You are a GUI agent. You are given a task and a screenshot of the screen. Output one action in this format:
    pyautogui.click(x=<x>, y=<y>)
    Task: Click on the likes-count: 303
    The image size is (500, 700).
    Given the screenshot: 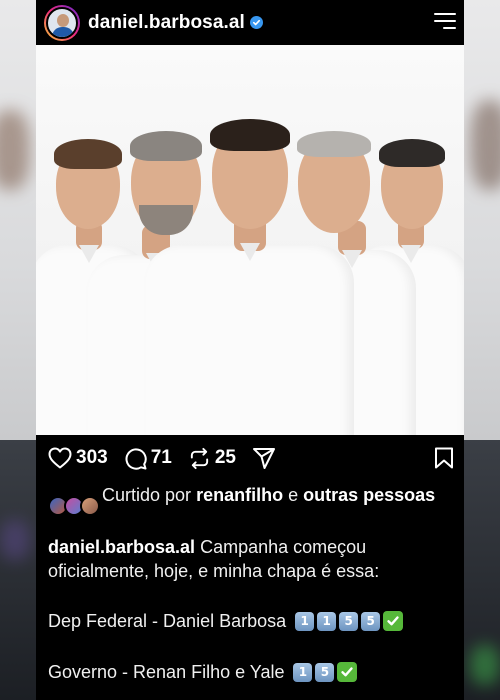 What is the action you would take?
    pyautogui.click(x=92, y=457)
    